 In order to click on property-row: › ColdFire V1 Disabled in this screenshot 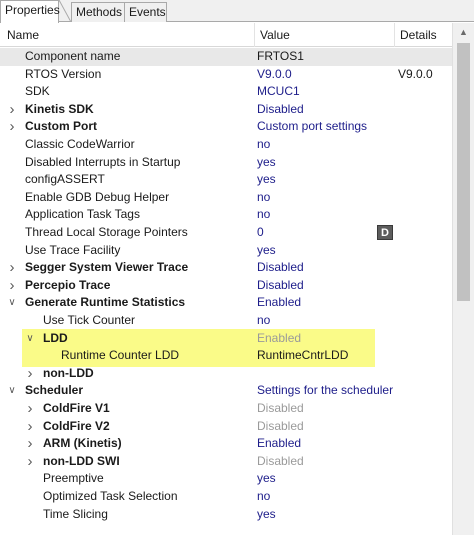, I will do `click(226, 409)`.